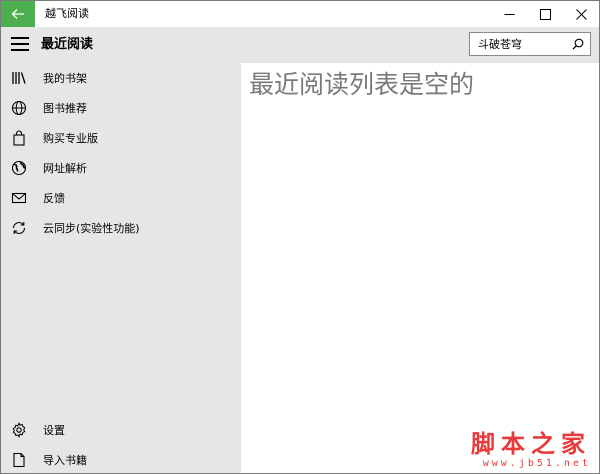  Describe the element at coordinates (300, 14) in the screenshot. I see `title-bar: 越飞阅读` at that location.